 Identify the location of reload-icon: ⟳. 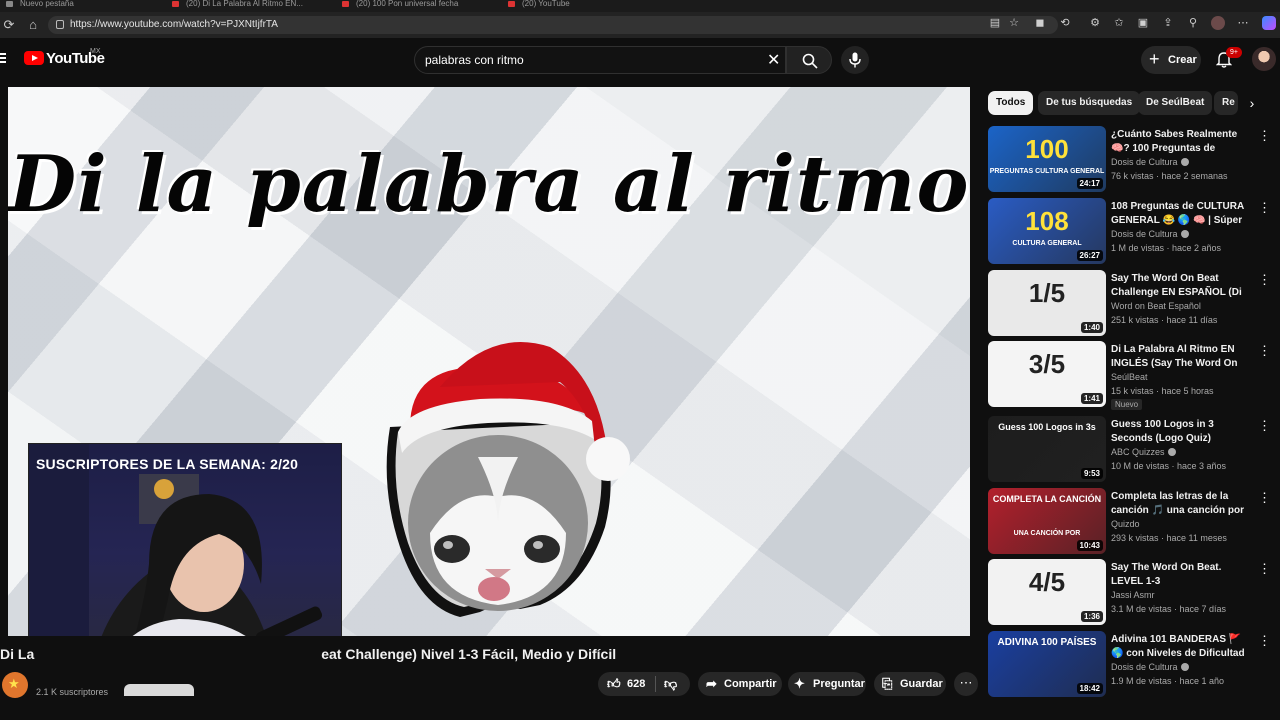
(9, 25).